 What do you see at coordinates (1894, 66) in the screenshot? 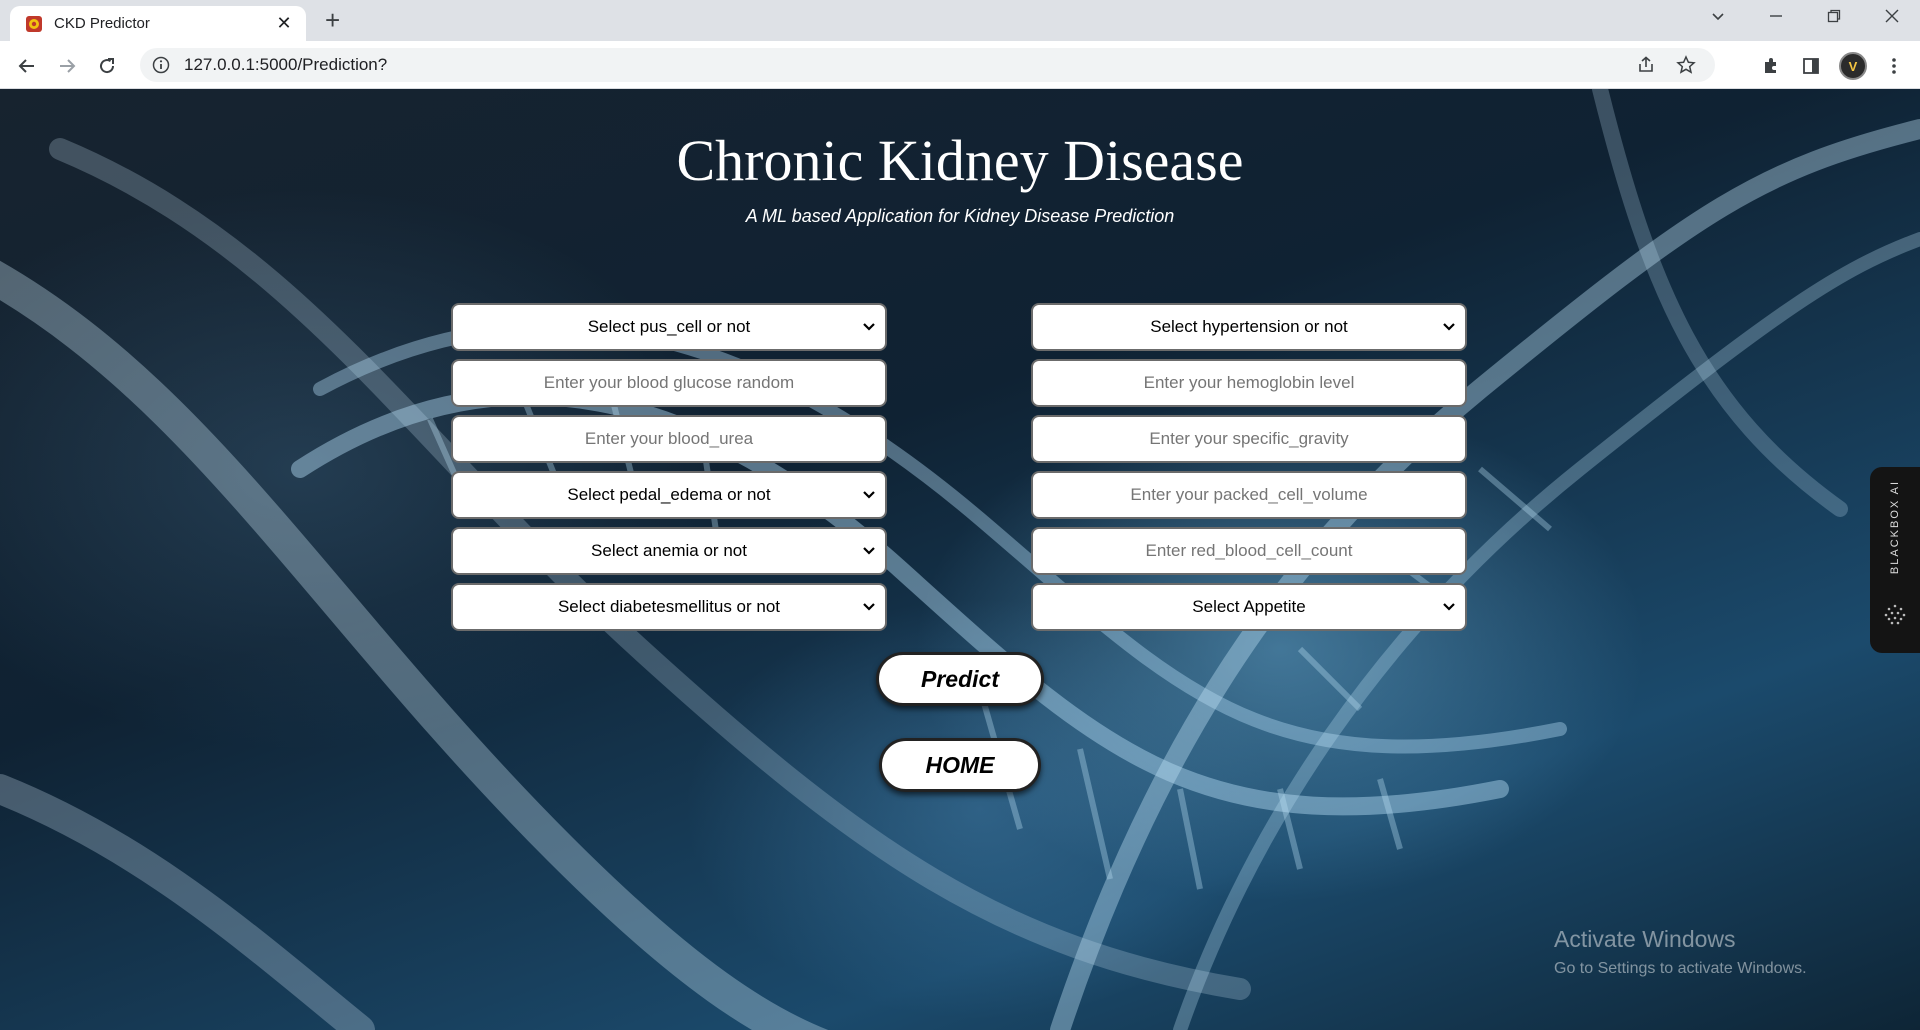
I see `browser-menu-icon` at bounding box center [1894, 66].